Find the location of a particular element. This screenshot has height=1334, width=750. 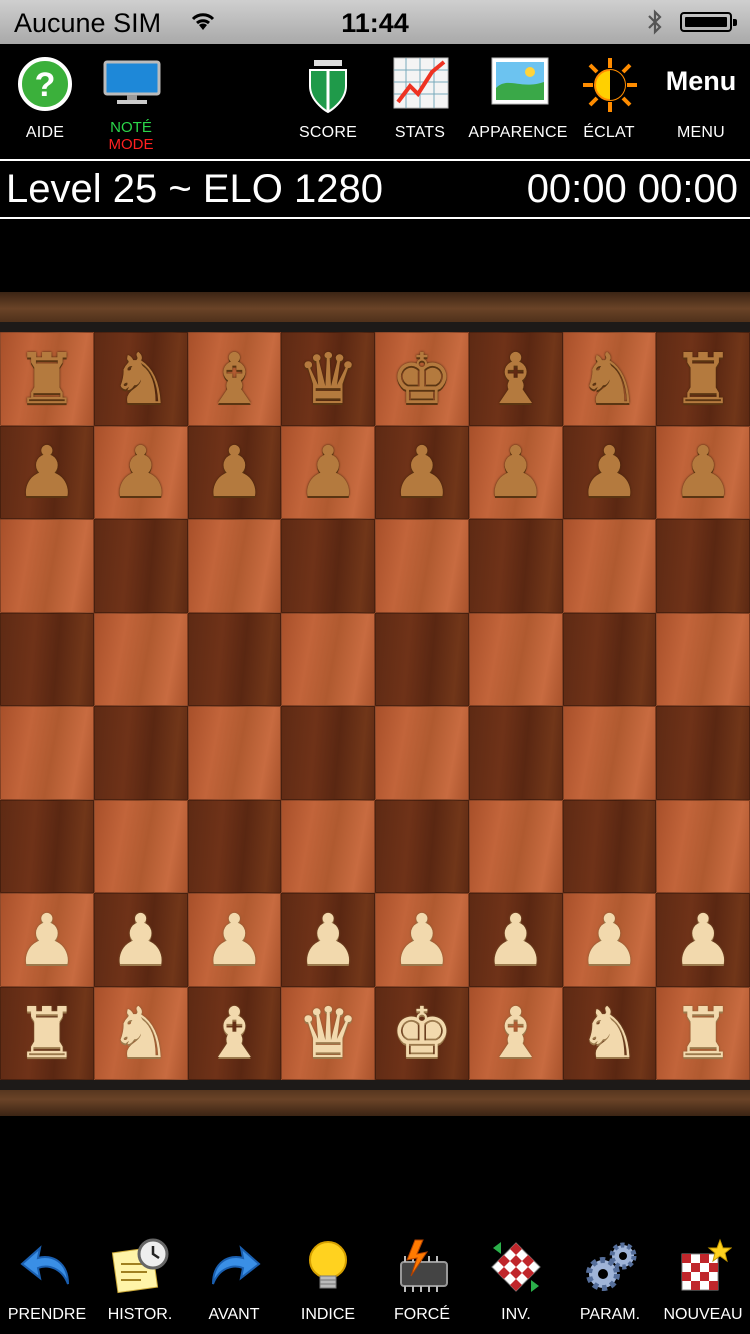

square-d7: ♟ is located at coordinates (328, 472).